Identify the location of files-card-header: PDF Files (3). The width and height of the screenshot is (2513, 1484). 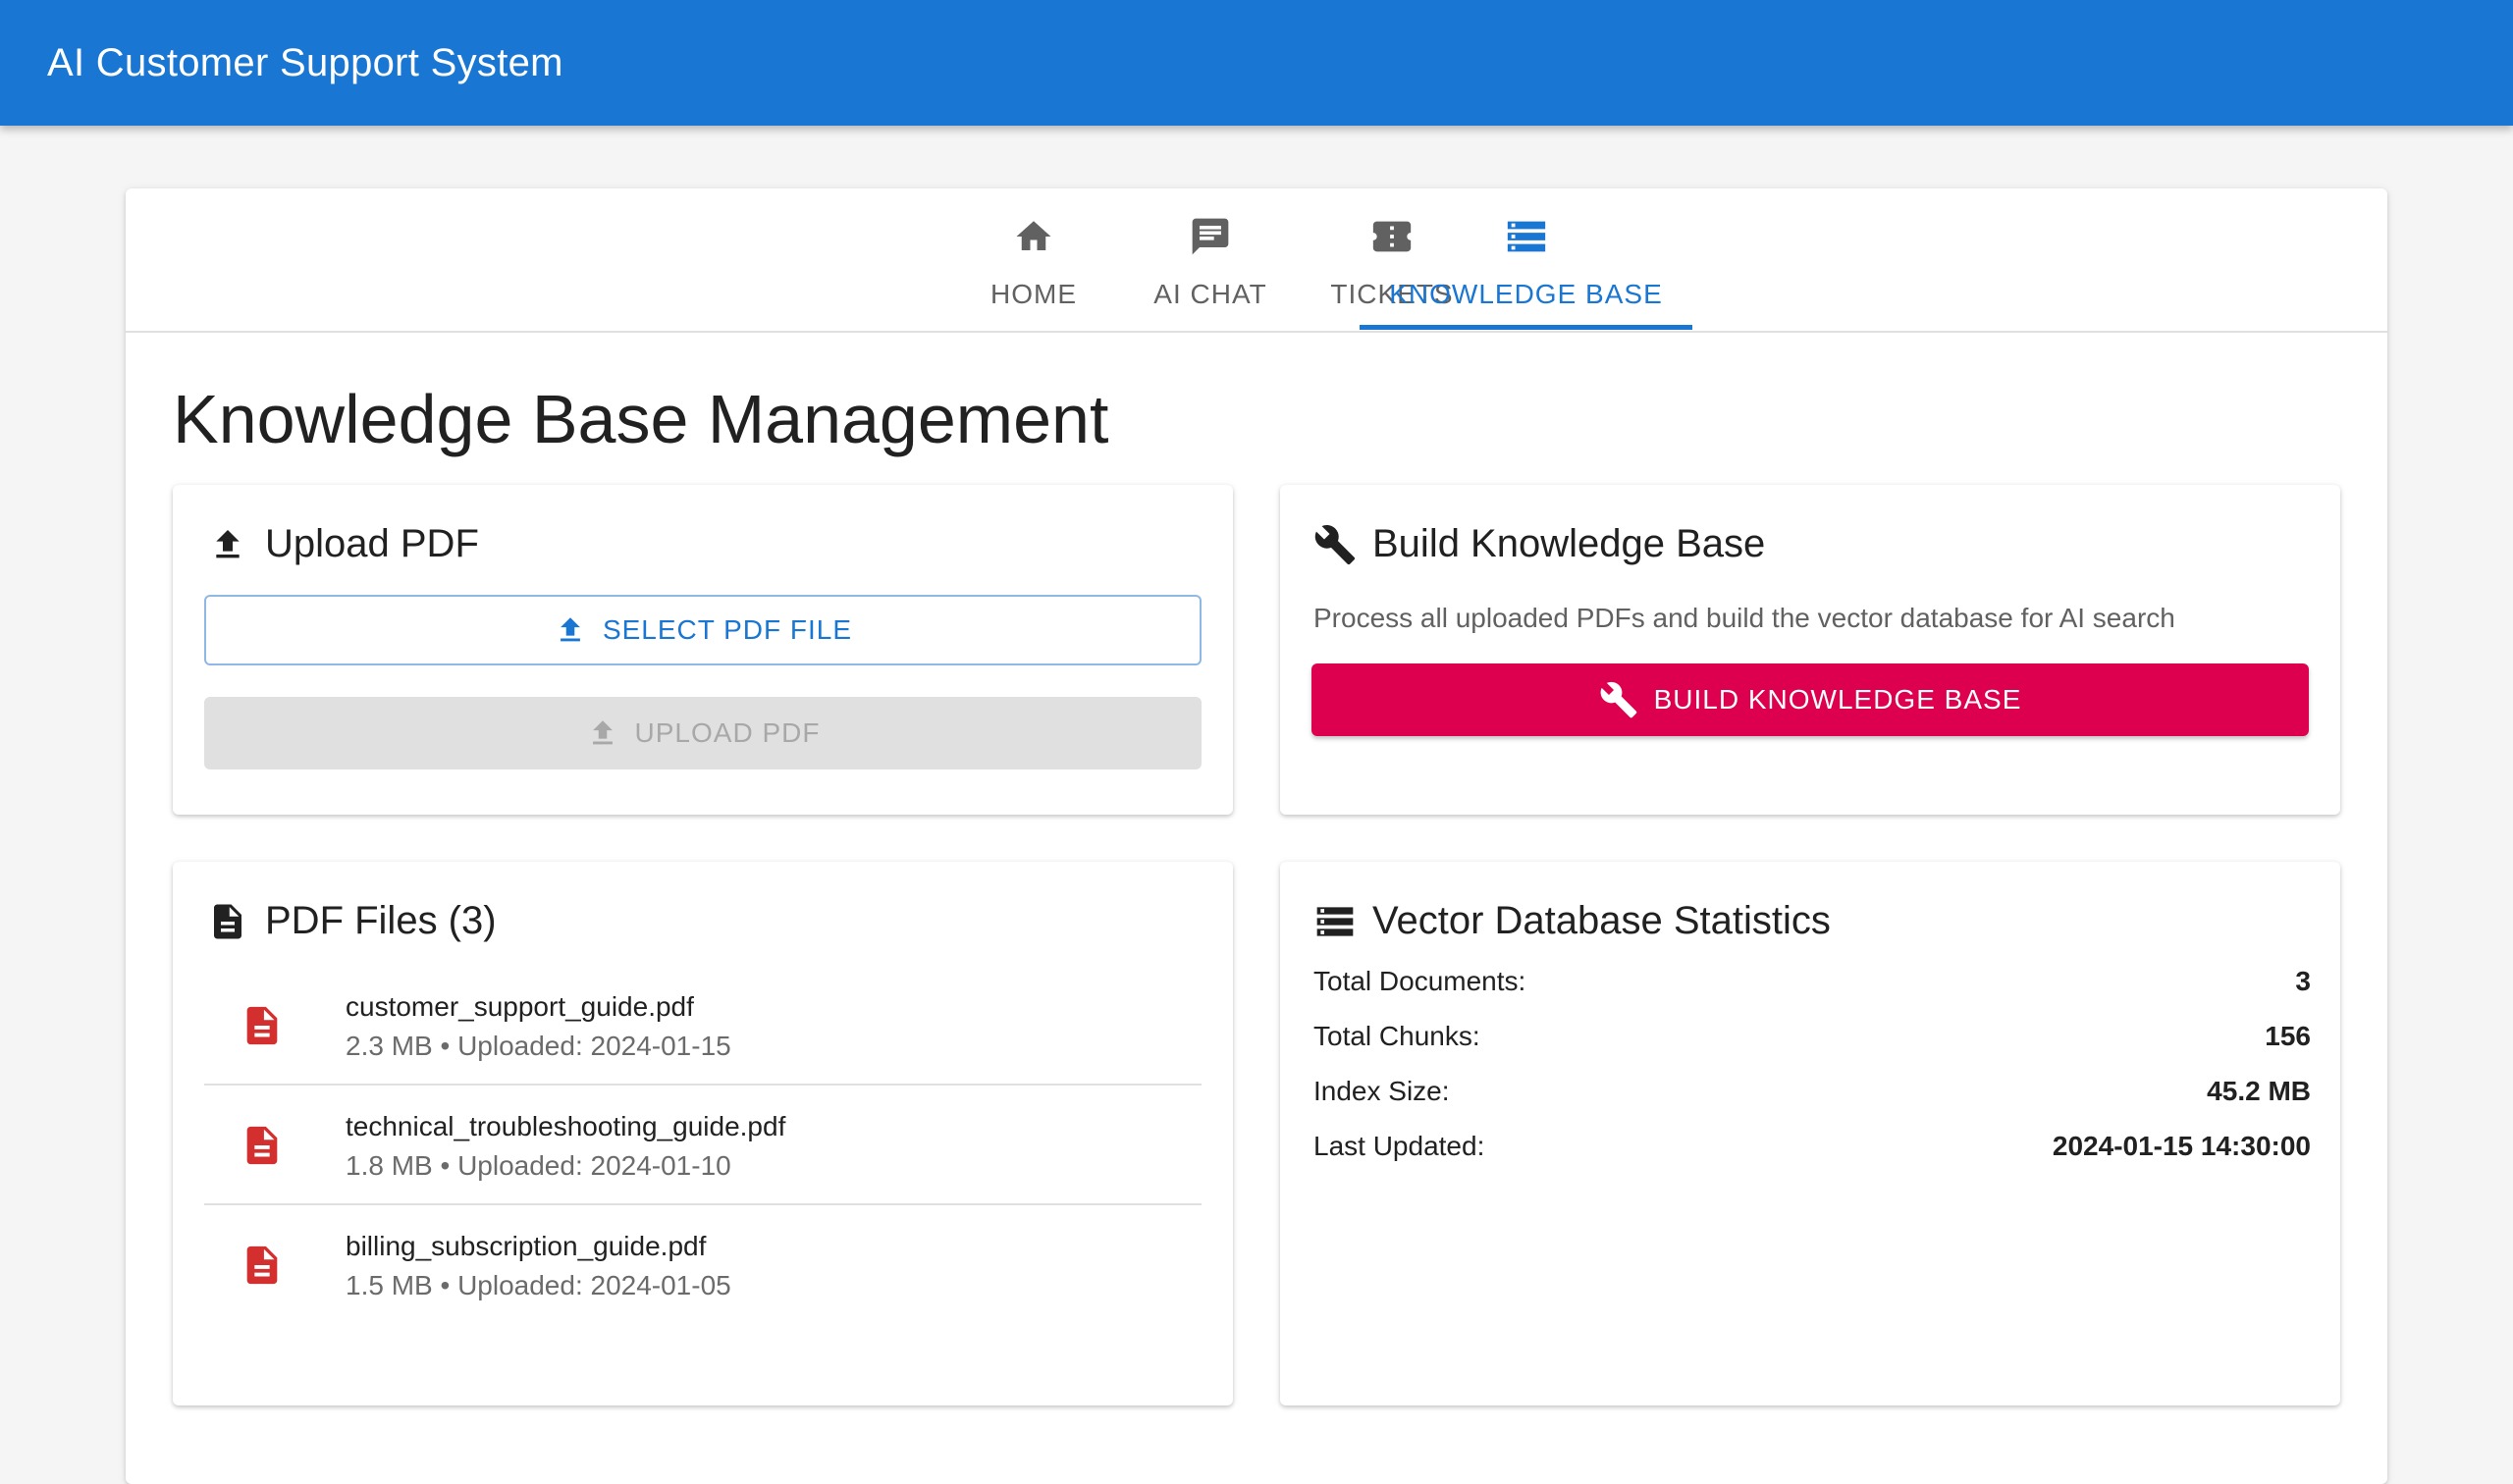
(352, 921).